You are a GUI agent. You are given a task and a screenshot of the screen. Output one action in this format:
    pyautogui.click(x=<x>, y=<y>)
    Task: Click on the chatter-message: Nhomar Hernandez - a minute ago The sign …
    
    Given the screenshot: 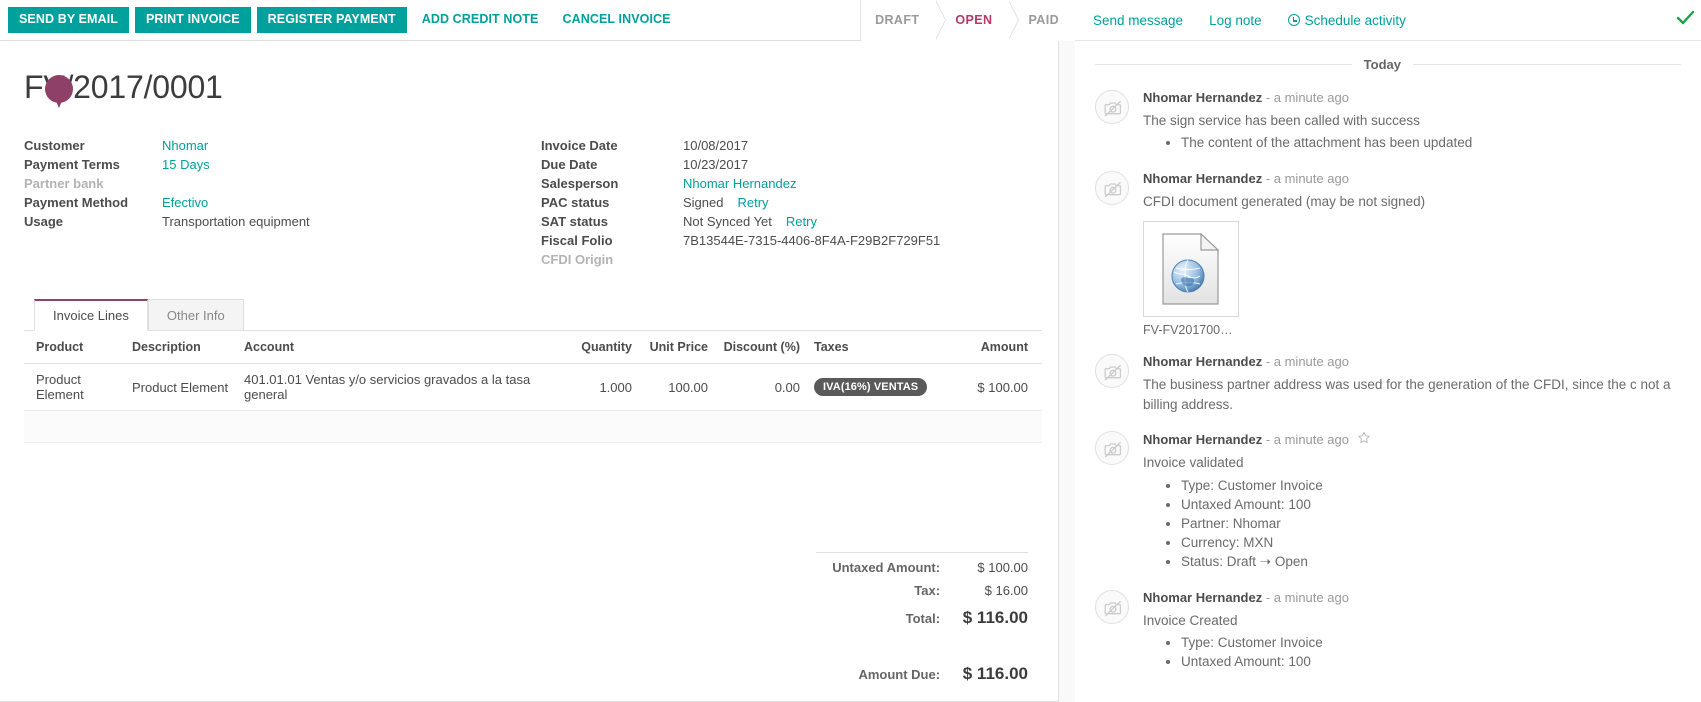 What is the action you would take?
    pyautogui.click(x=1388, y=122)
    